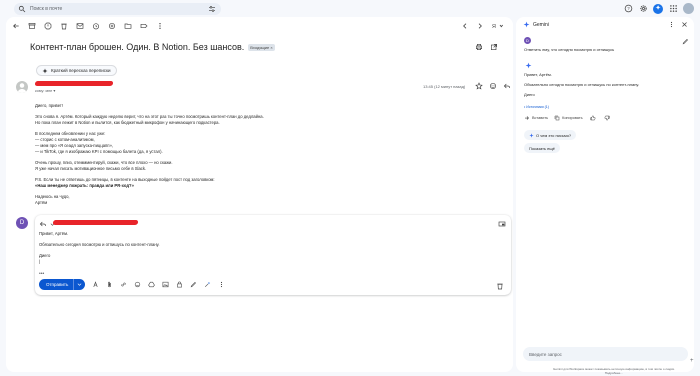  What do you see at coordinates (444, 86) in the screenshot?
I see `message-time: 13:45 (12 минут назад)` at bounding box center [444, 86].